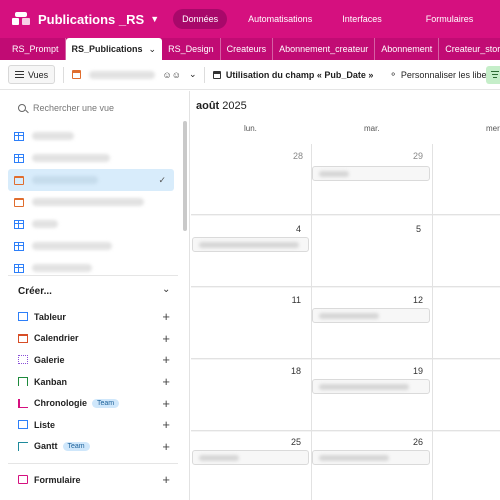 The height and width of the screenshot is (500, 500). Describe the element at coordinates (208, 106) in the screenshot. I see `month-name: août` at that location.